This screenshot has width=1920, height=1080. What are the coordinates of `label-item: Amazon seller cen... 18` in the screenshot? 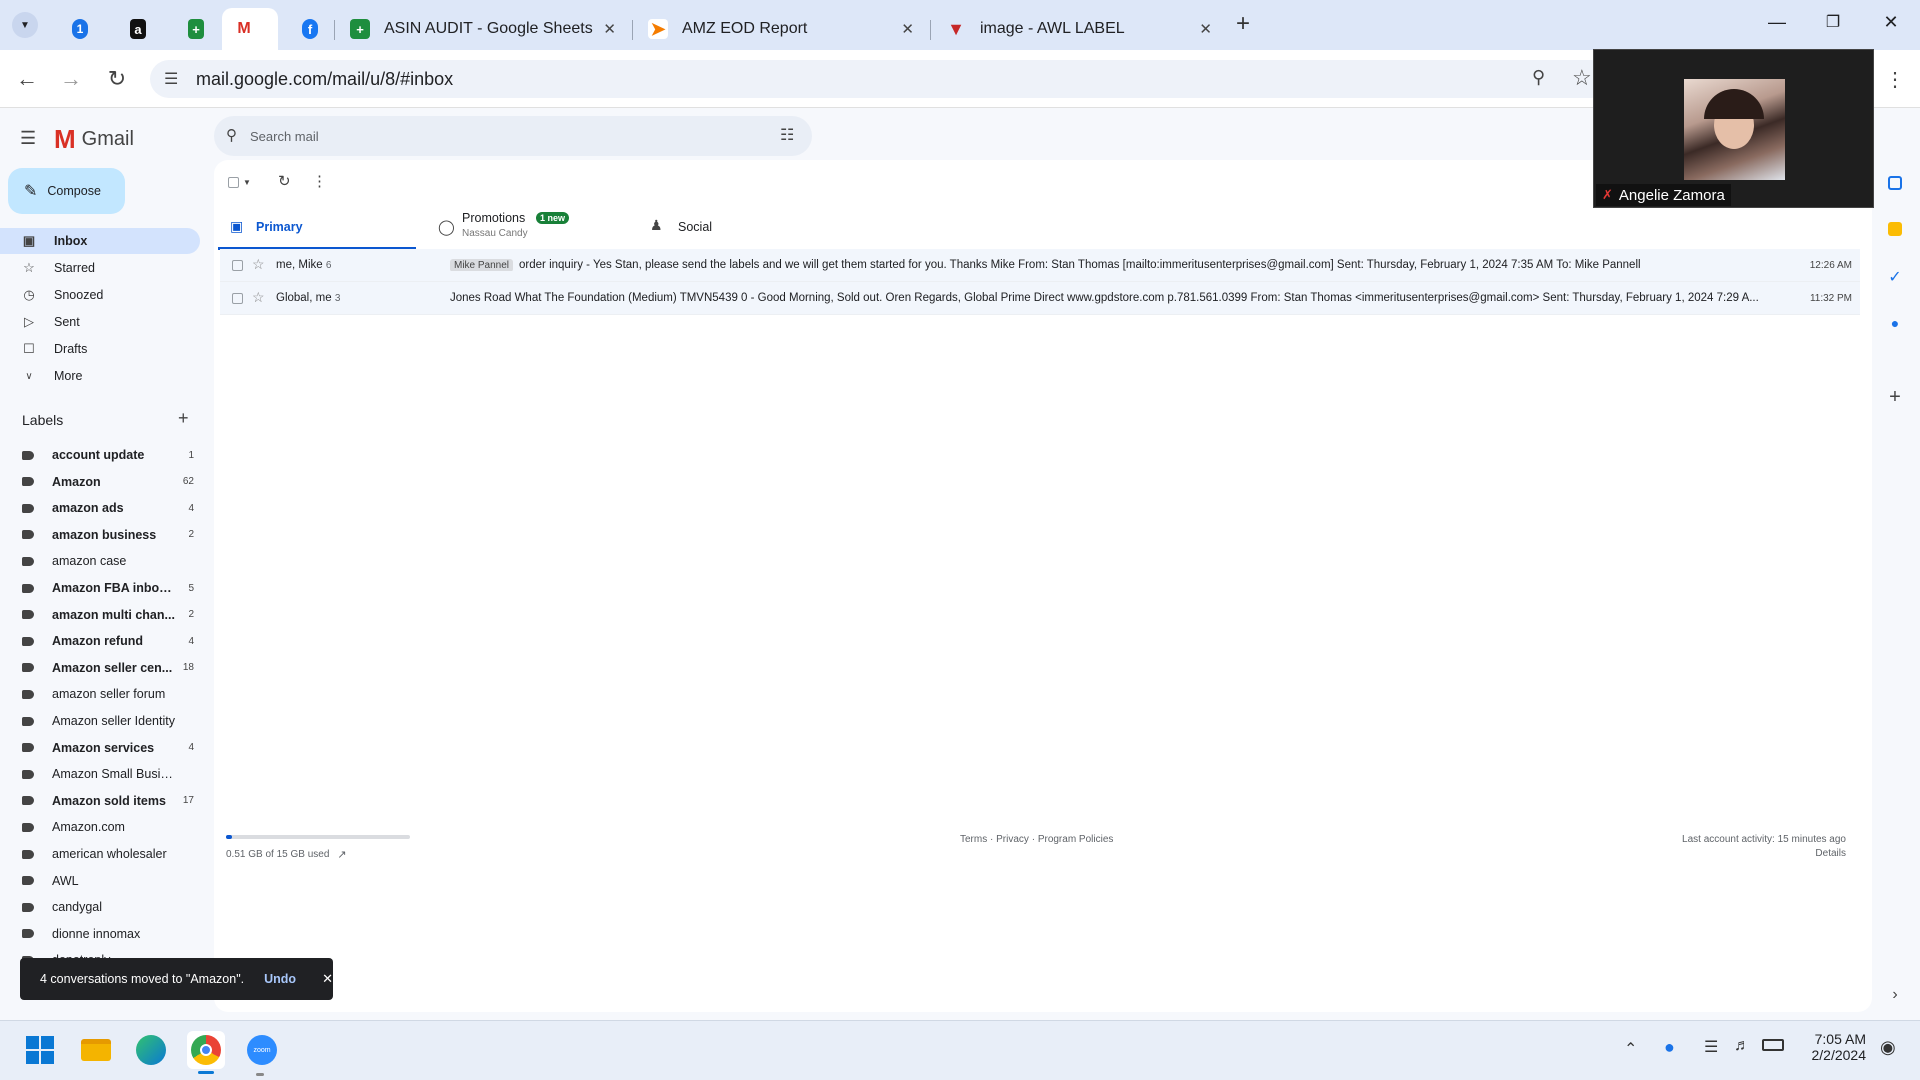 It's located at (108, 668).